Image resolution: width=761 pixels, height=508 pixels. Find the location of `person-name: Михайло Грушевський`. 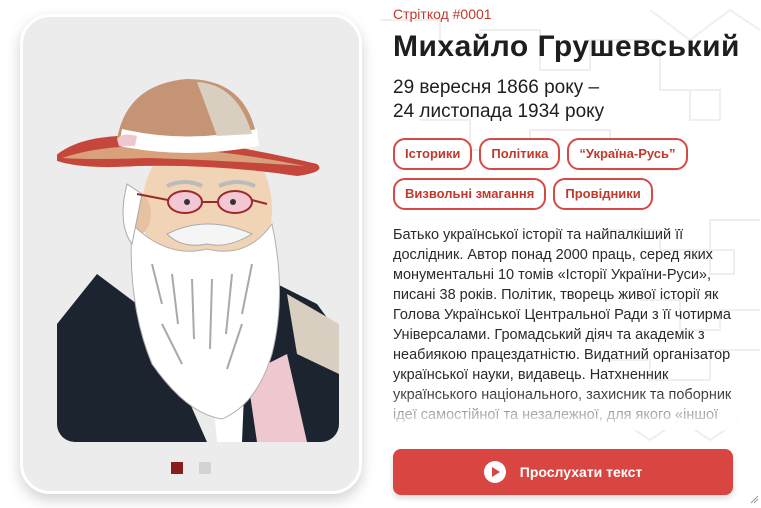

person-name: Михайло Грушевський is located at coordinates (566, 46).